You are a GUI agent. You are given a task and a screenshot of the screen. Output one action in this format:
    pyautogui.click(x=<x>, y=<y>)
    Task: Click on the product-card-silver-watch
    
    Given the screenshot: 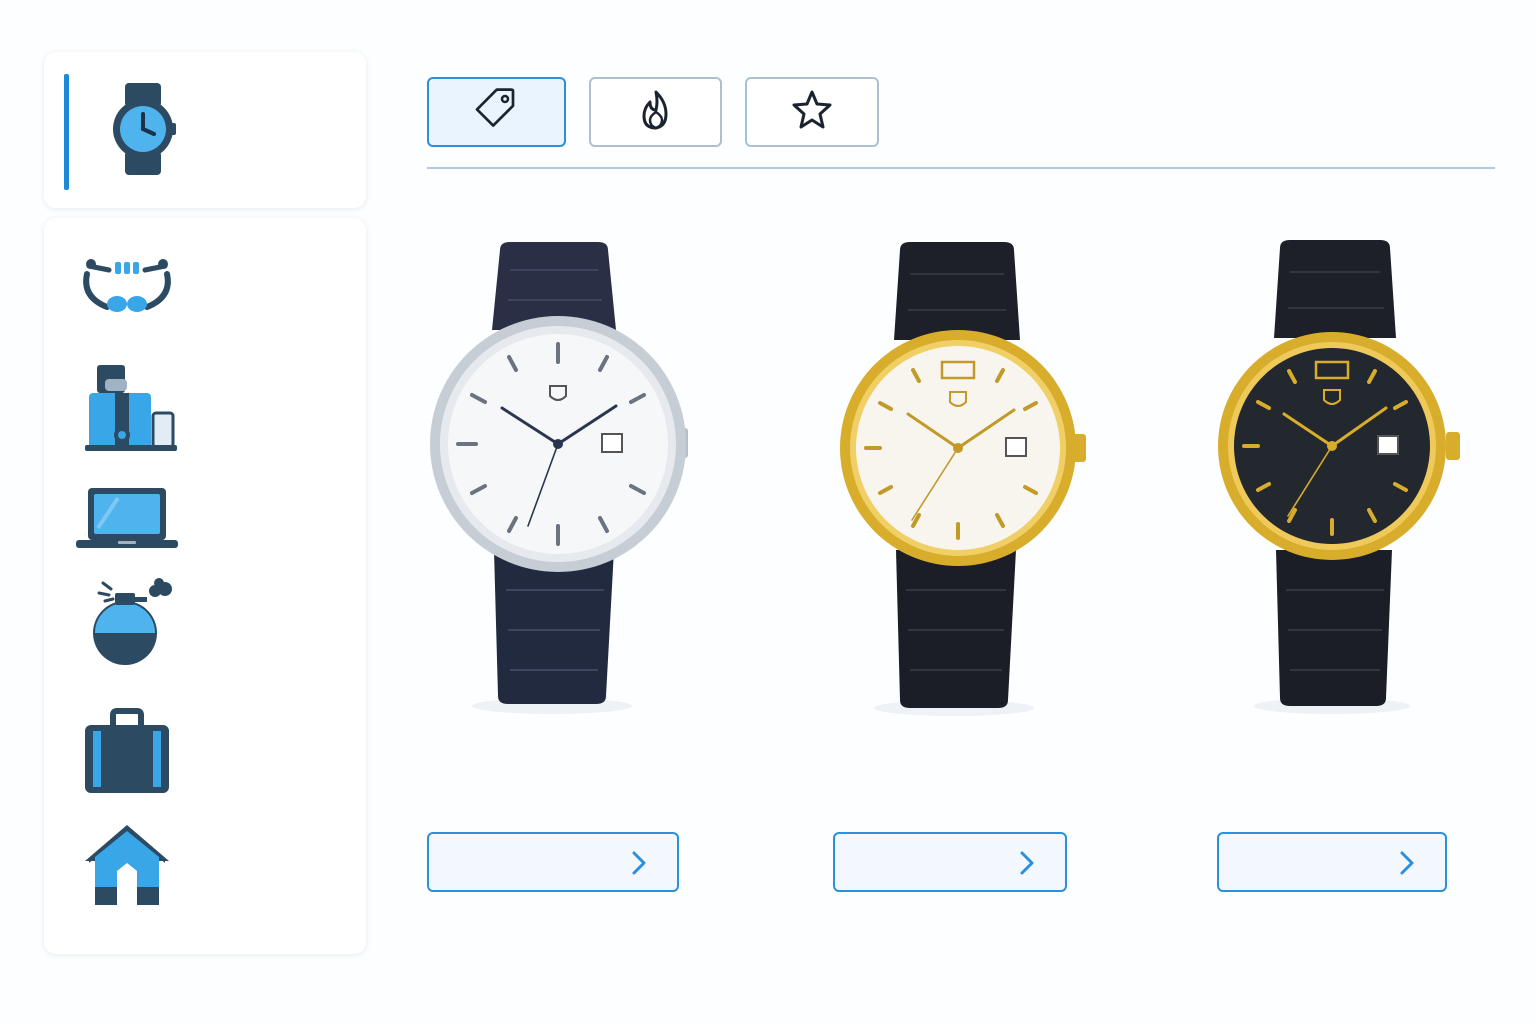 What is the action you would take?
    pyautogui.click(x=560, y=480)
    